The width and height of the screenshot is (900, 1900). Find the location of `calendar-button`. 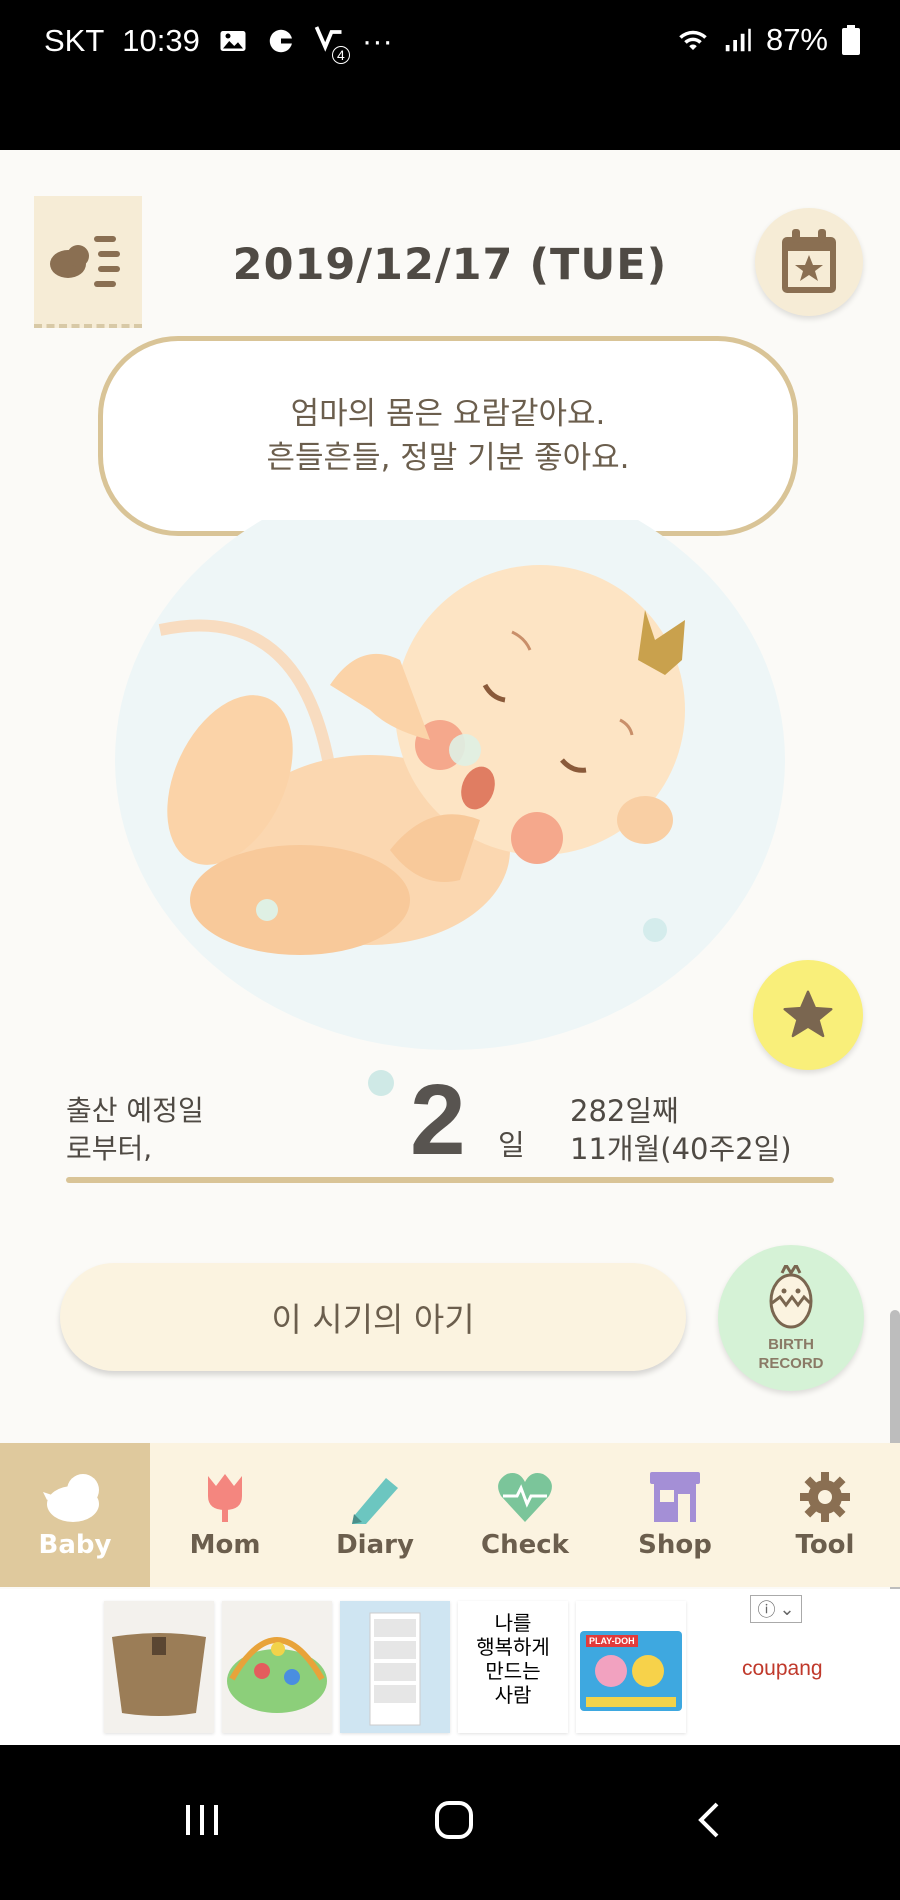

calendar-button is located at coordinates (809, 262).